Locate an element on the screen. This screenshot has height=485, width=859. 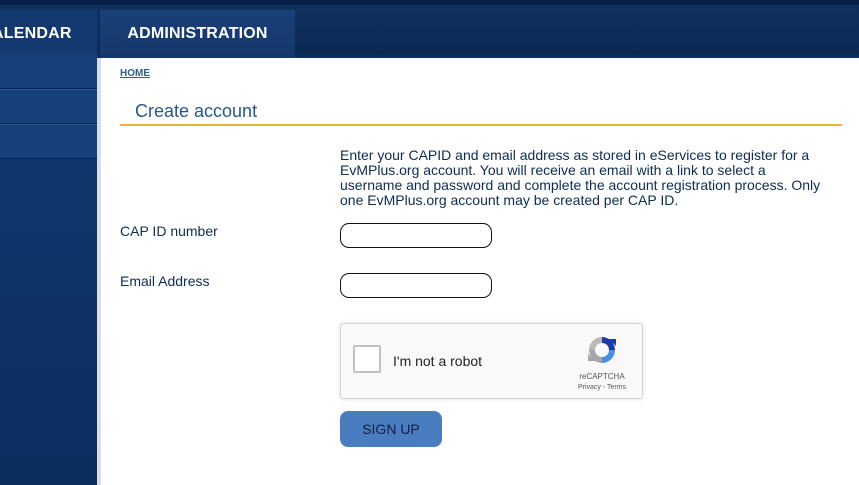
breadcrumb-home-link: HOME is located at coordinates (135, 73).